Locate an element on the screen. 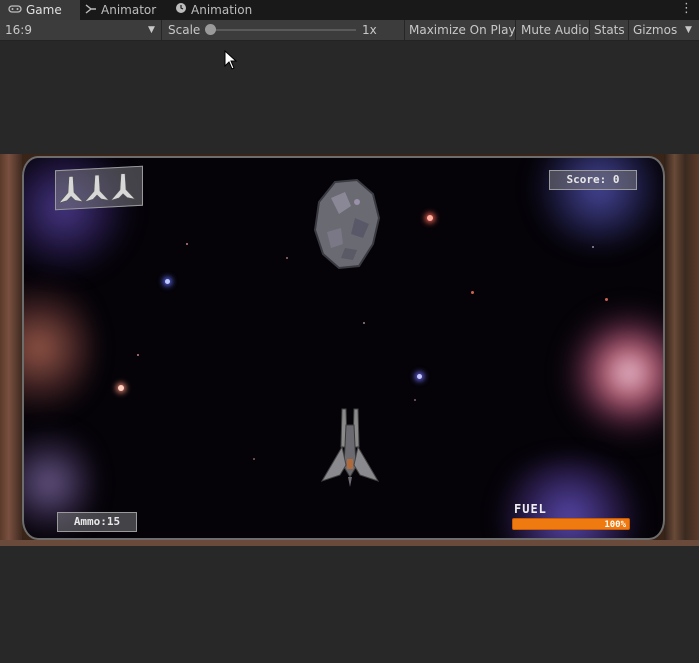 The image size is (699, 663). ammo-display: Ammo:15 is located at coordinates (97, 522).